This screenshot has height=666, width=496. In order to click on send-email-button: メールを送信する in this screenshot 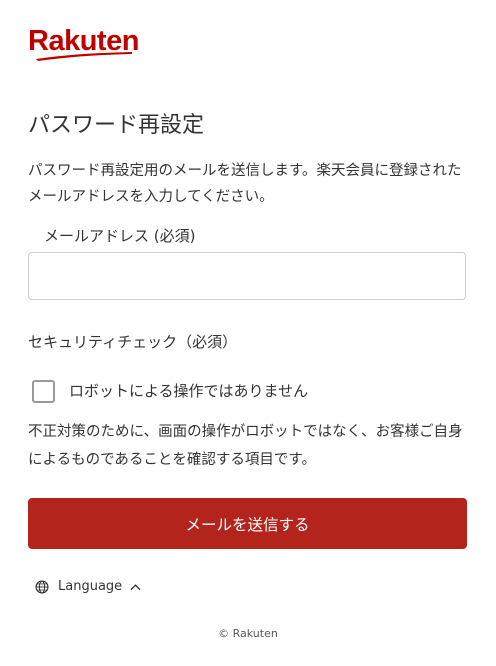, I will do `click(247, 523)`.